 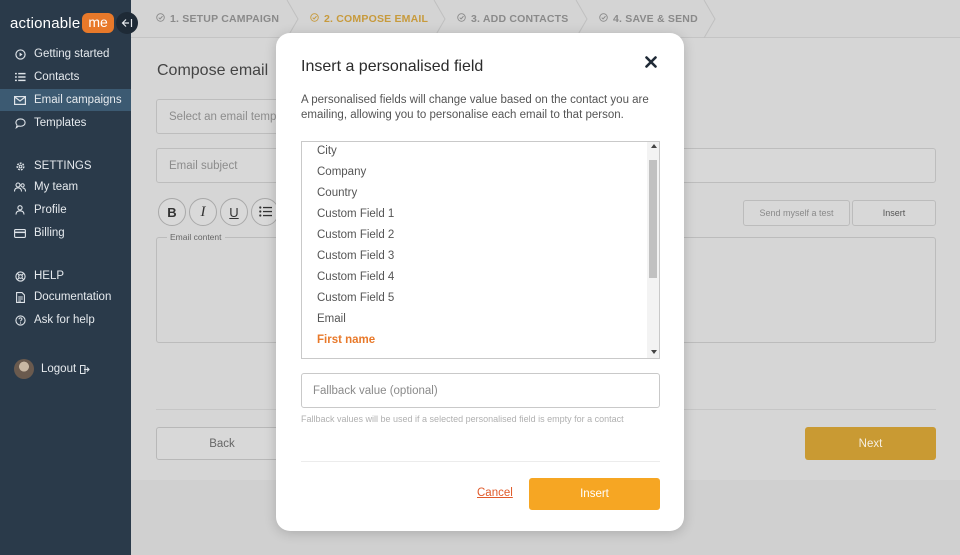 What do you see at coordinates (346, 340) in the screenshot?
I see `list-item-selected: First name` at bounding box center [346, 340].